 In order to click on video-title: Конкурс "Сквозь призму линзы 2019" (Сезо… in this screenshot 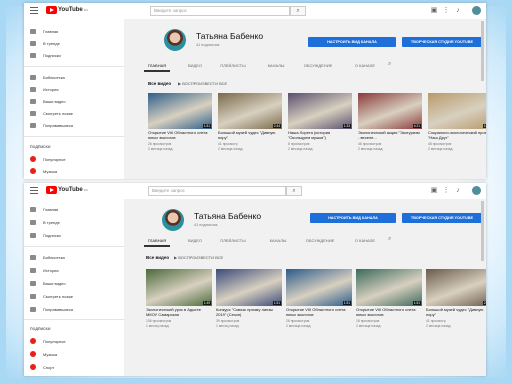, I will do `click(249, 313)`.